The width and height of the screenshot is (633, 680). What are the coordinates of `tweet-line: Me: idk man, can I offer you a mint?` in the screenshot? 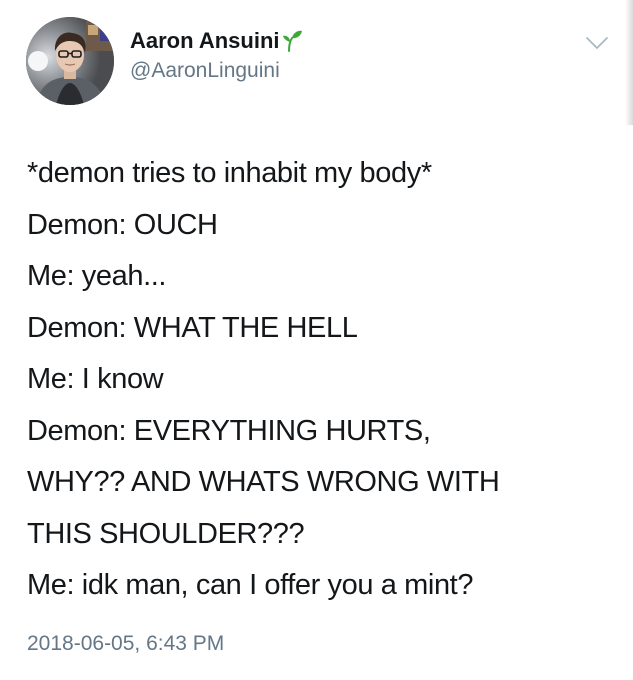 It's located at (250, 585).